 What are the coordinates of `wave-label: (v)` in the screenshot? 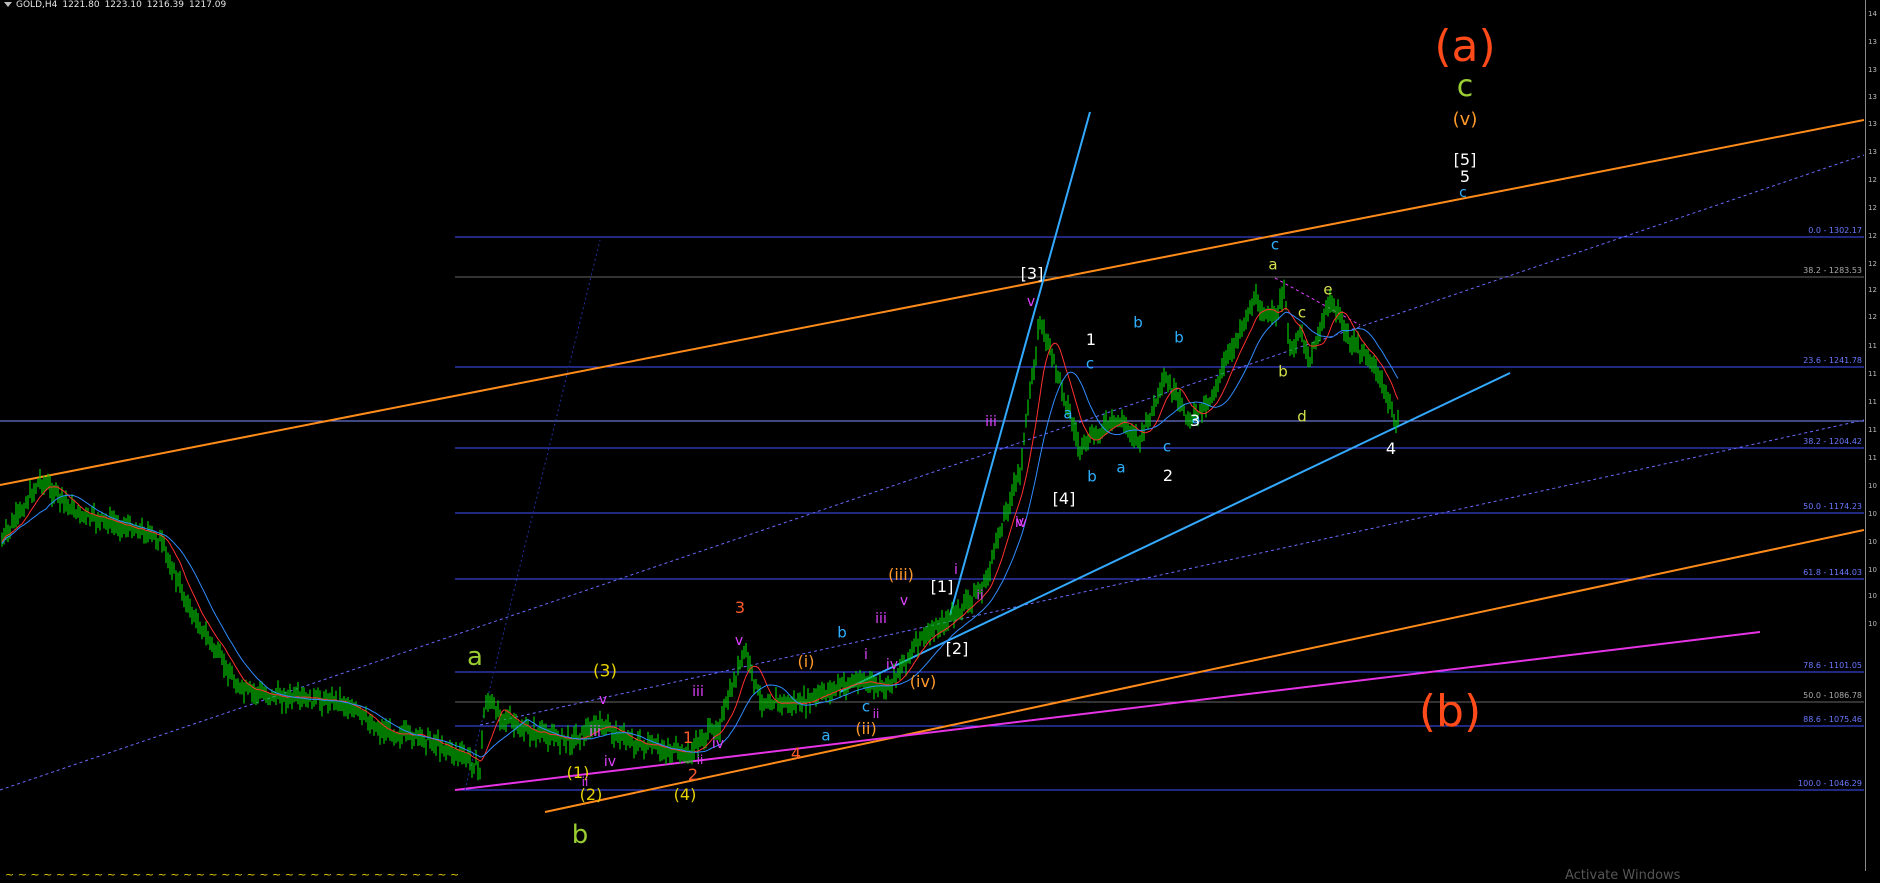 It's located at (1465, 119).